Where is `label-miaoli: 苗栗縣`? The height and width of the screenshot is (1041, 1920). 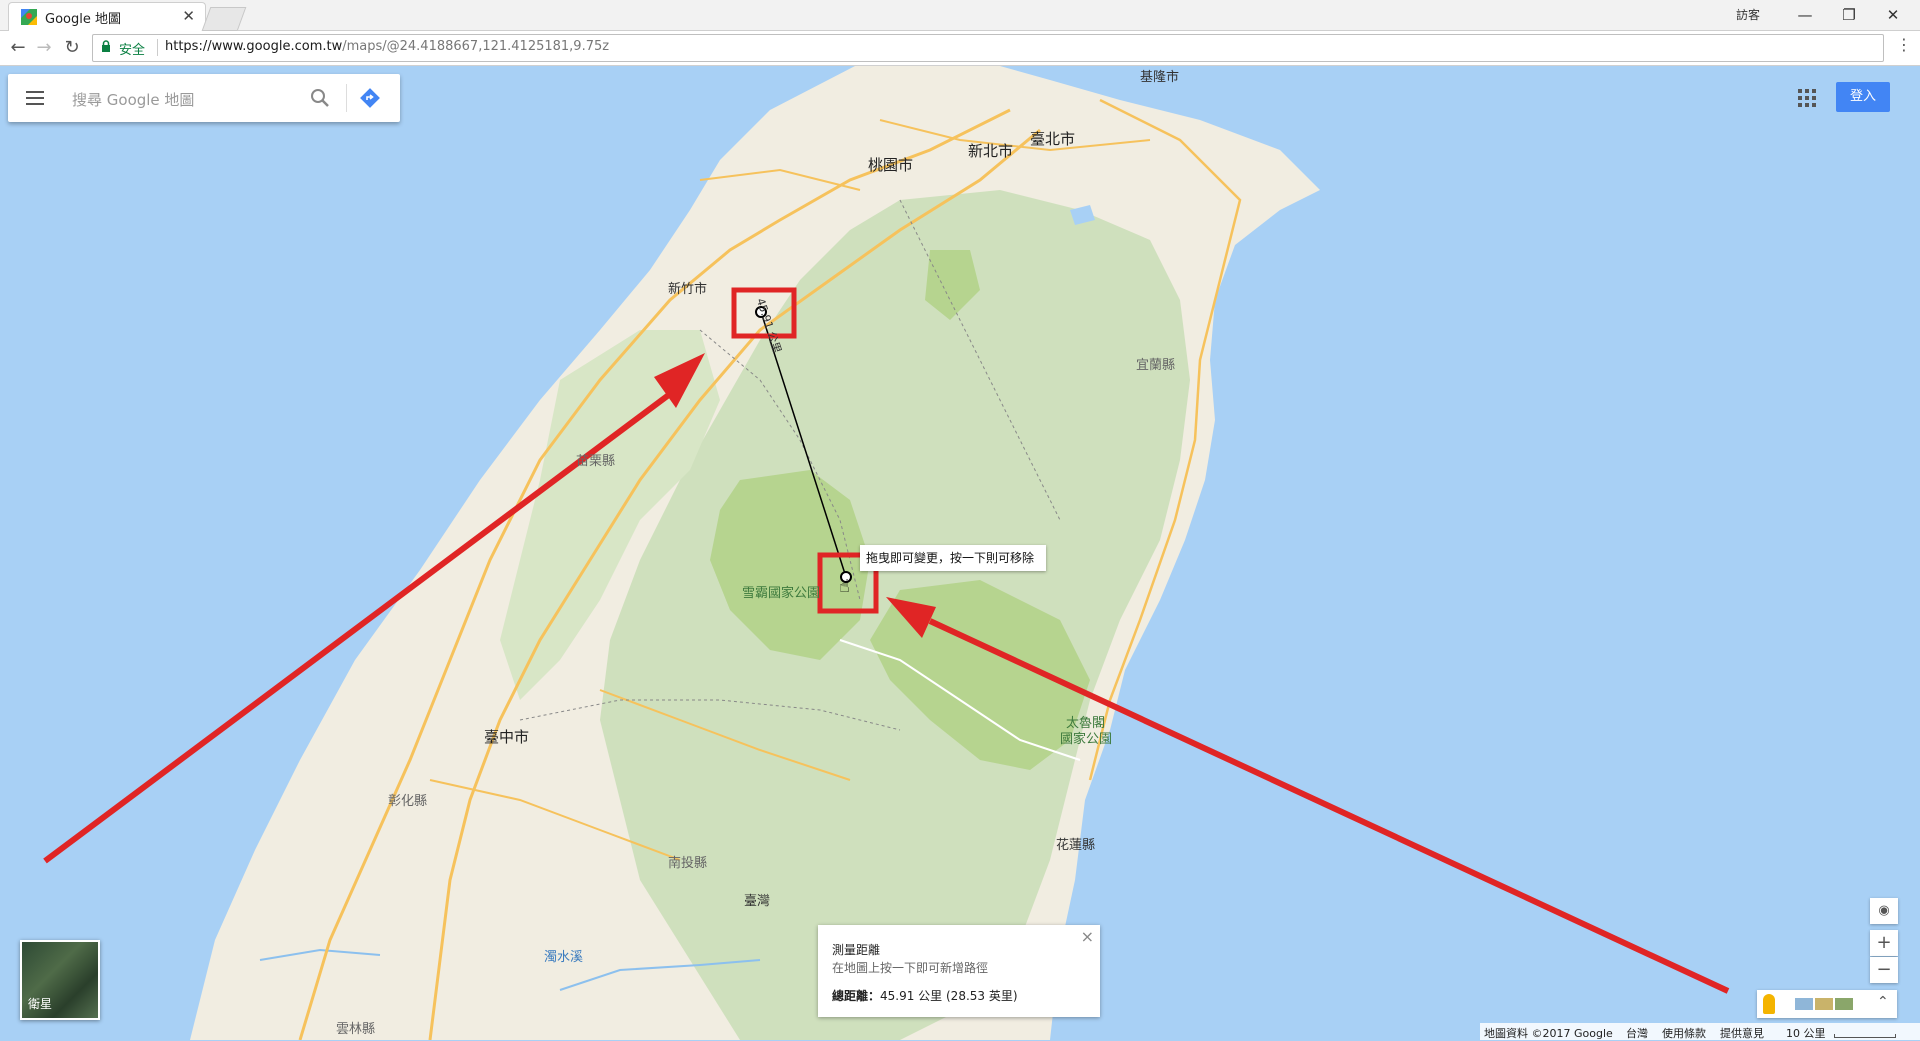 label-miaoli: 苗栗縣 is located at coordinates (596, 461).